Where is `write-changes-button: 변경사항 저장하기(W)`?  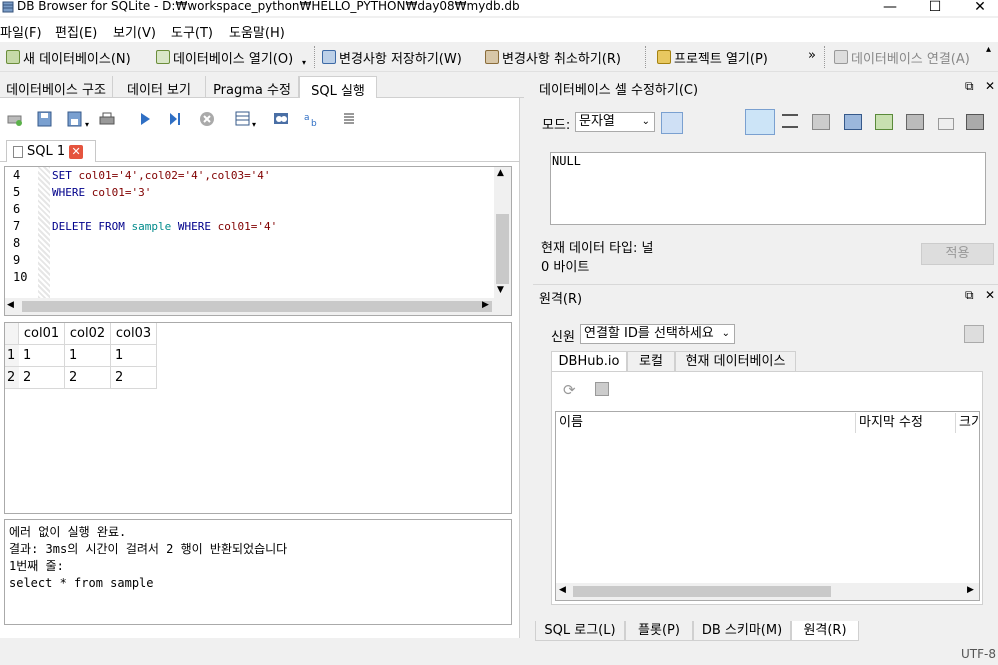 write-changes-button: 변경사항 저장하기(W) is located at coordinates (392, 57).